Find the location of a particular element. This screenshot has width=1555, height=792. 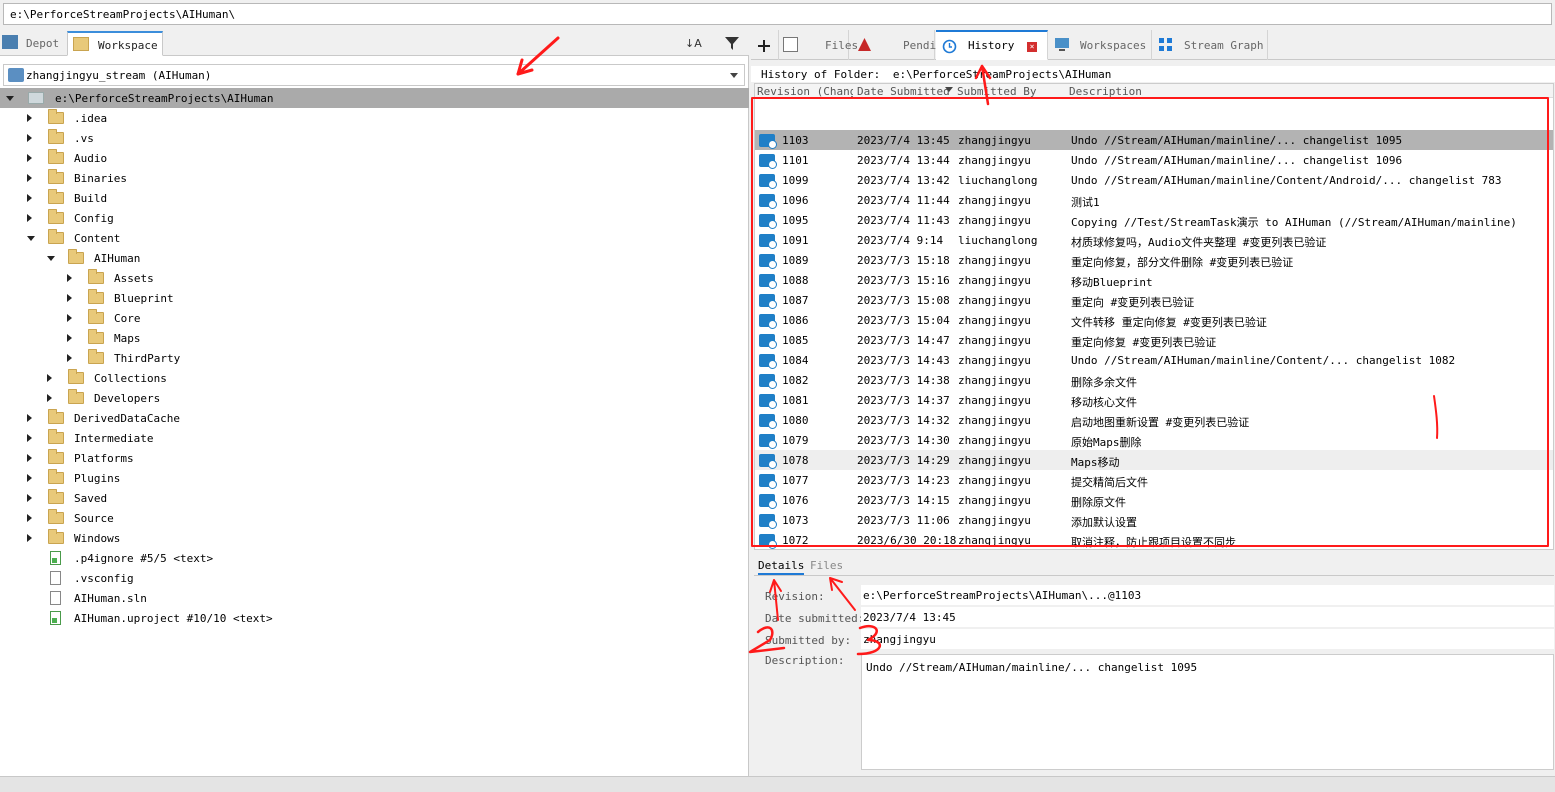

history-row: 1088 2023/7/3 15:16 zhangjingyu 移动Blueprint is located at coordinates (1154, 280).